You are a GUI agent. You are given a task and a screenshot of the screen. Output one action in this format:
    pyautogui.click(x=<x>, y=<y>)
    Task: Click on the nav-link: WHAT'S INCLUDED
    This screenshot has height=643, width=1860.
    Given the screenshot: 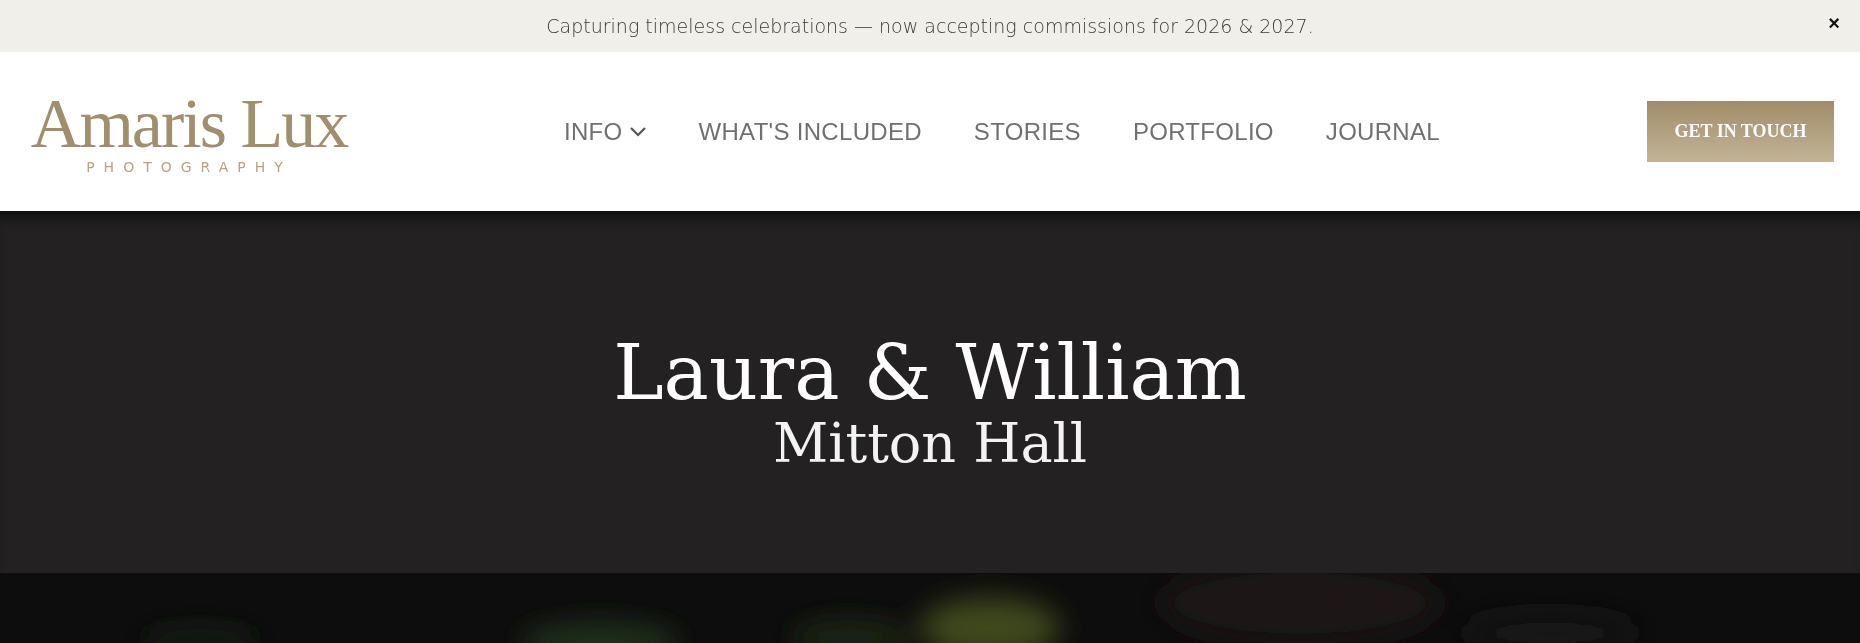 What is the action you would take?
    pyautogui.click(x=810, y=131)
    